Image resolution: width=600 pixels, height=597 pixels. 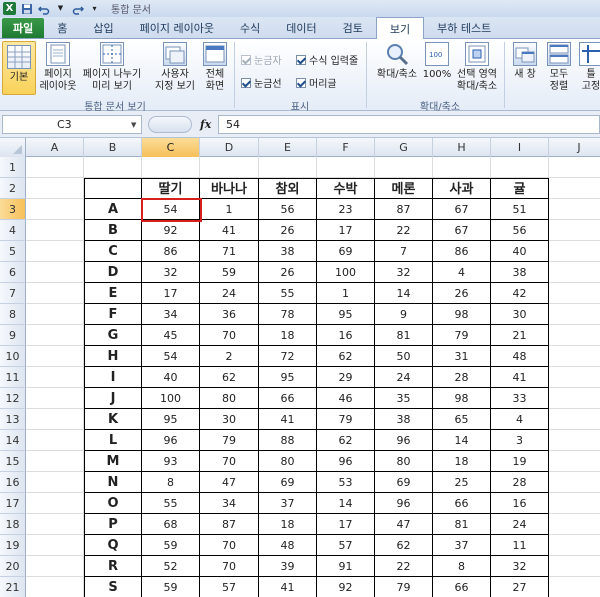 I want to click on cell-b15: M, so click(x=113, y=461).